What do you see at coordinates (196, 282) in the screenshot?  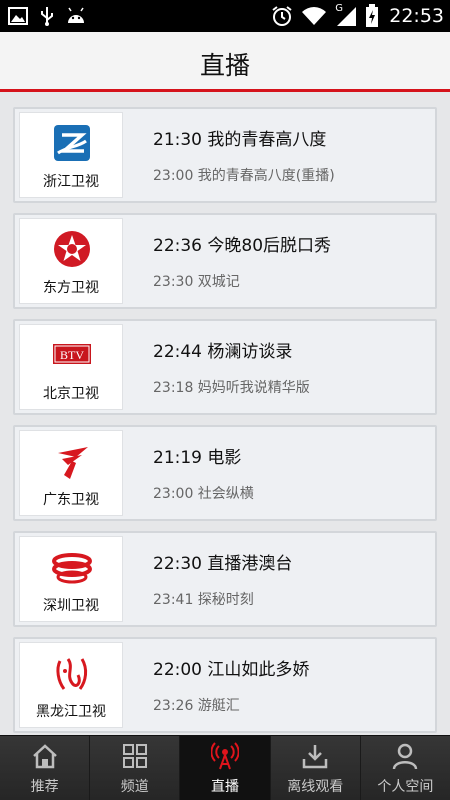 I see `next-program: 23:30 双城记` at bounding box center [196, 282].